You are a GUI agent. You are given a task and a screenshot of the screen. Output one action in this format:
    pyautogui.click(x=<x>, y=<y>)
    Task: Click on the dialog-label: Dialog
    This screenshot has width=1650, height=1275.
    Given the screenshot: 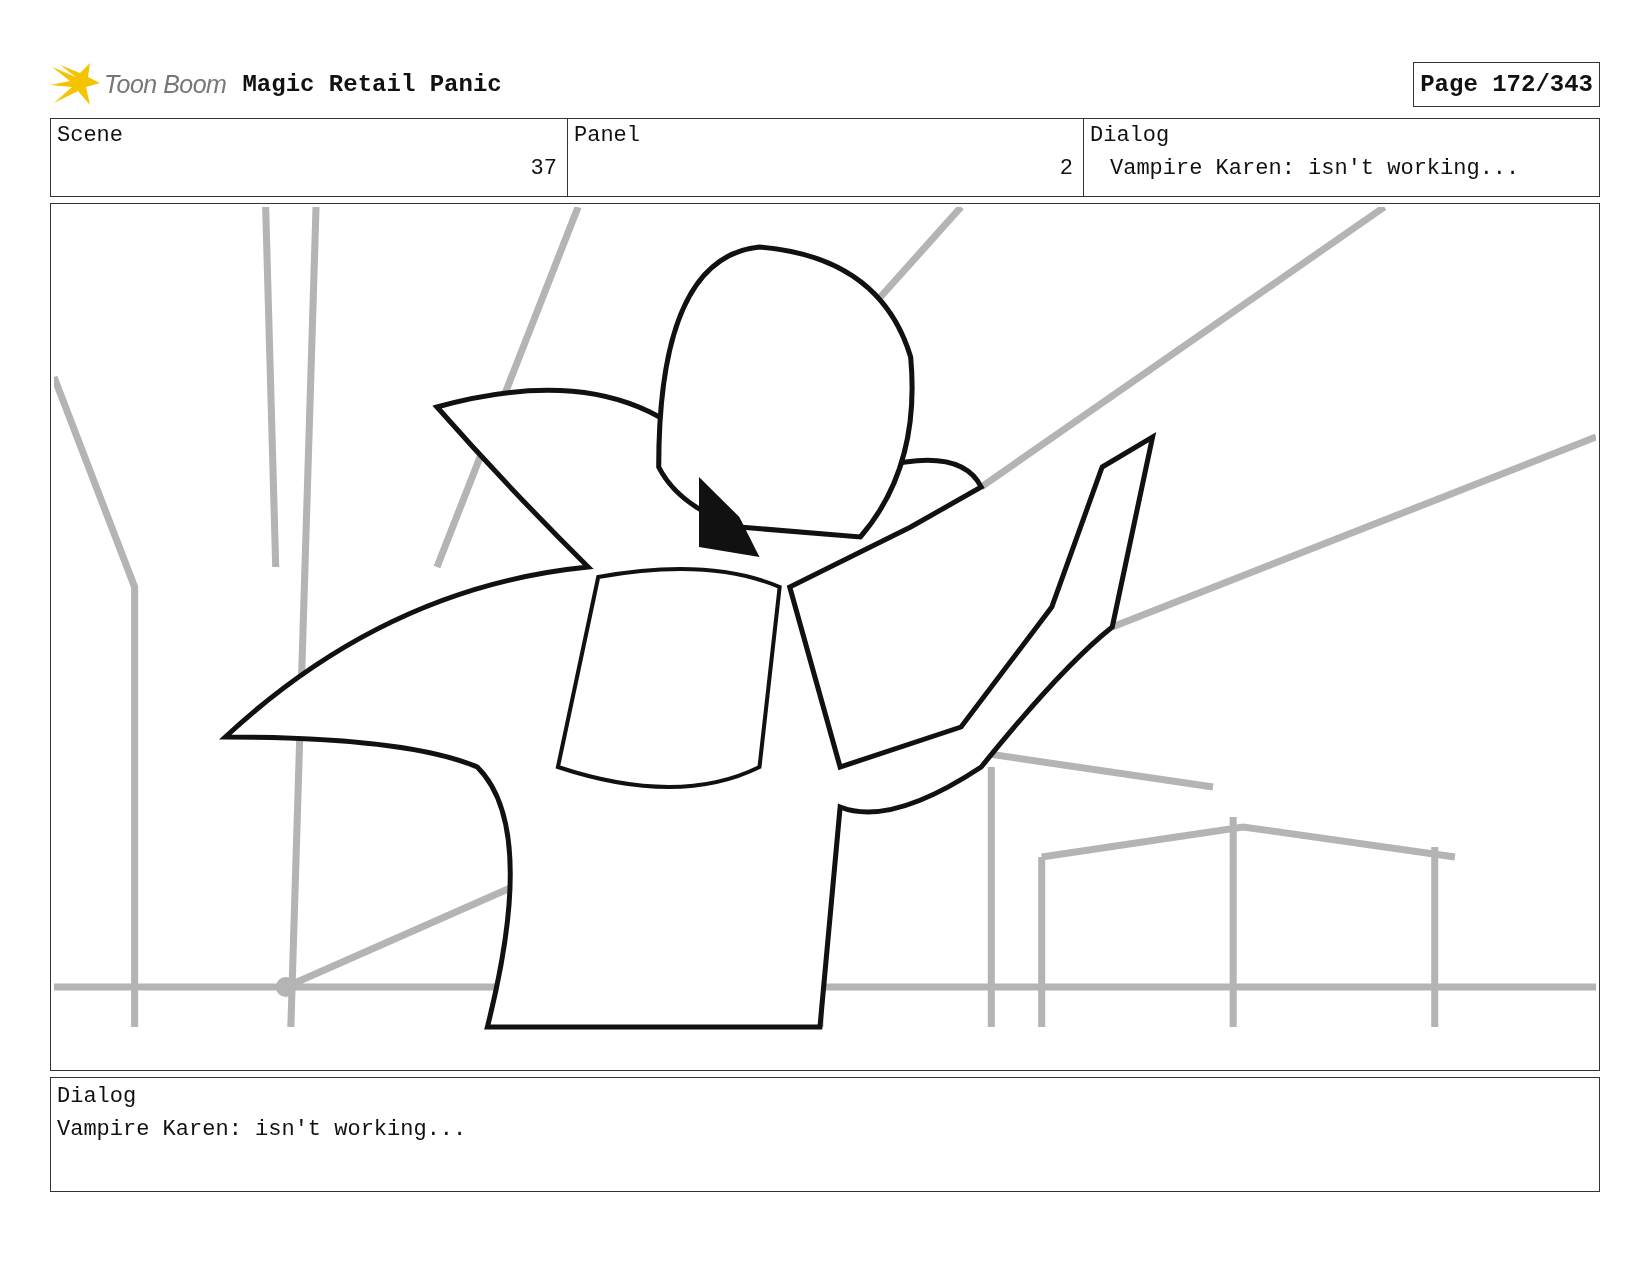 What is the action you would take?
    pyautogui.click(x=97, y=1096)
    